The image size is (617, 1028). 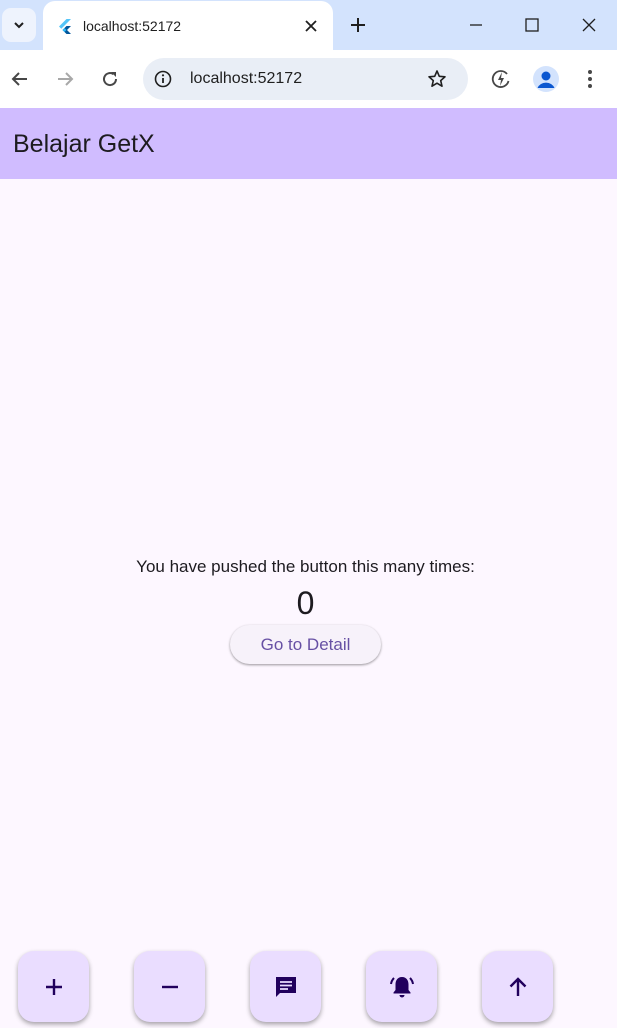 I want to click on maximize-button, so click(x=532, y=25).